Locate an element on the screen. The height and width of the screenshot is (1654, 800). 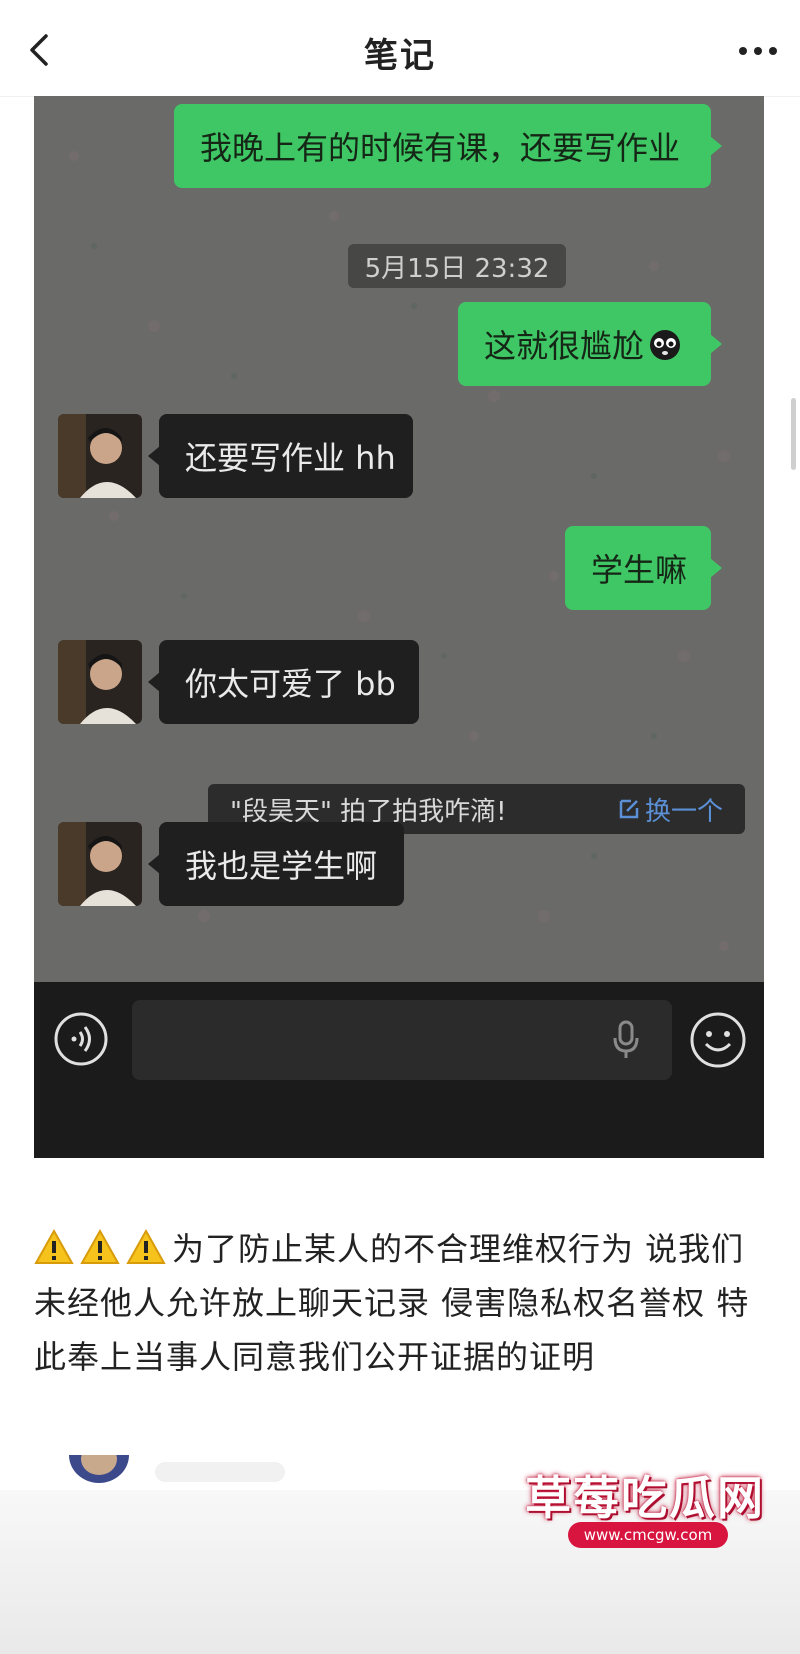
chat-input-bar is located at coordinates (399, 1070).